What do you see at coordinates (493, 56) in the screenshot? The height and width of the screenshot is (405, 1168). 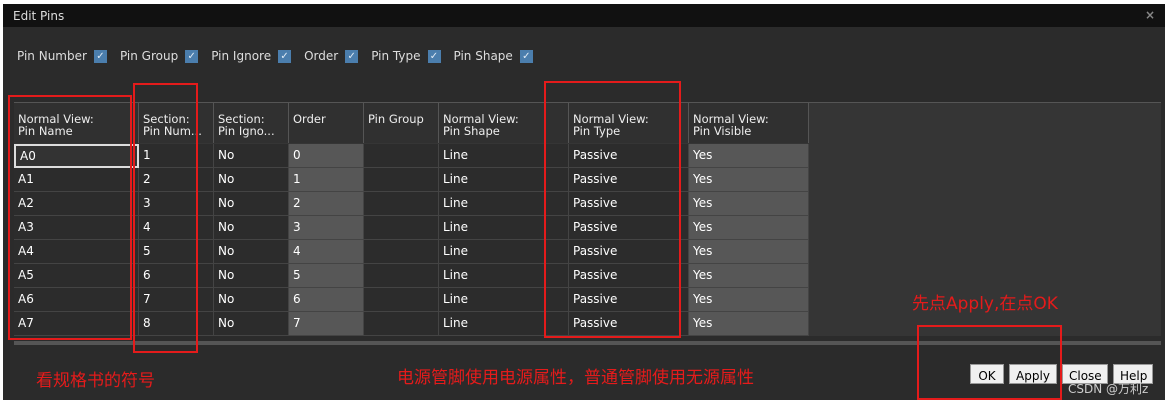 I see `toolbar-item: Pin Shape ✓` at bounding box center [493, 56].